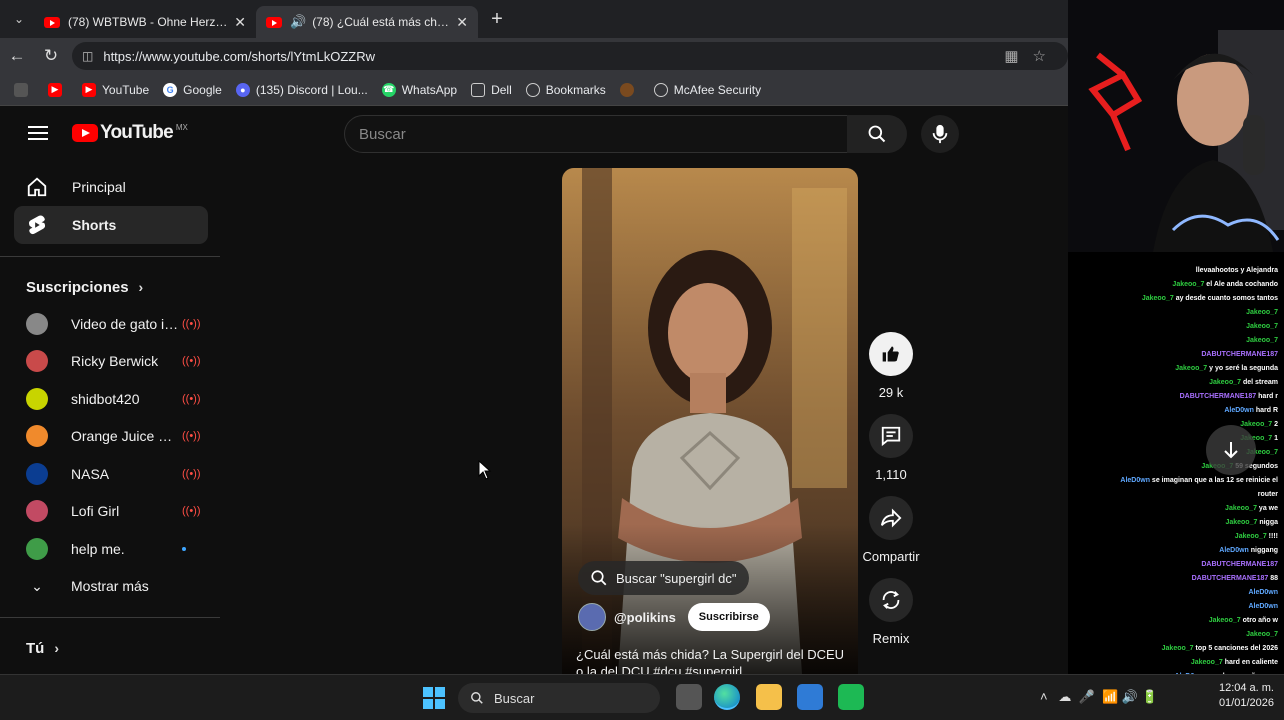 The height and width of the screenshot is (720, 1284). What do you see at coordinates (1032, 56) in the screenshot?
I see `address-bar-actions-icon: ▦☆` at bounding box center [1032, 56].